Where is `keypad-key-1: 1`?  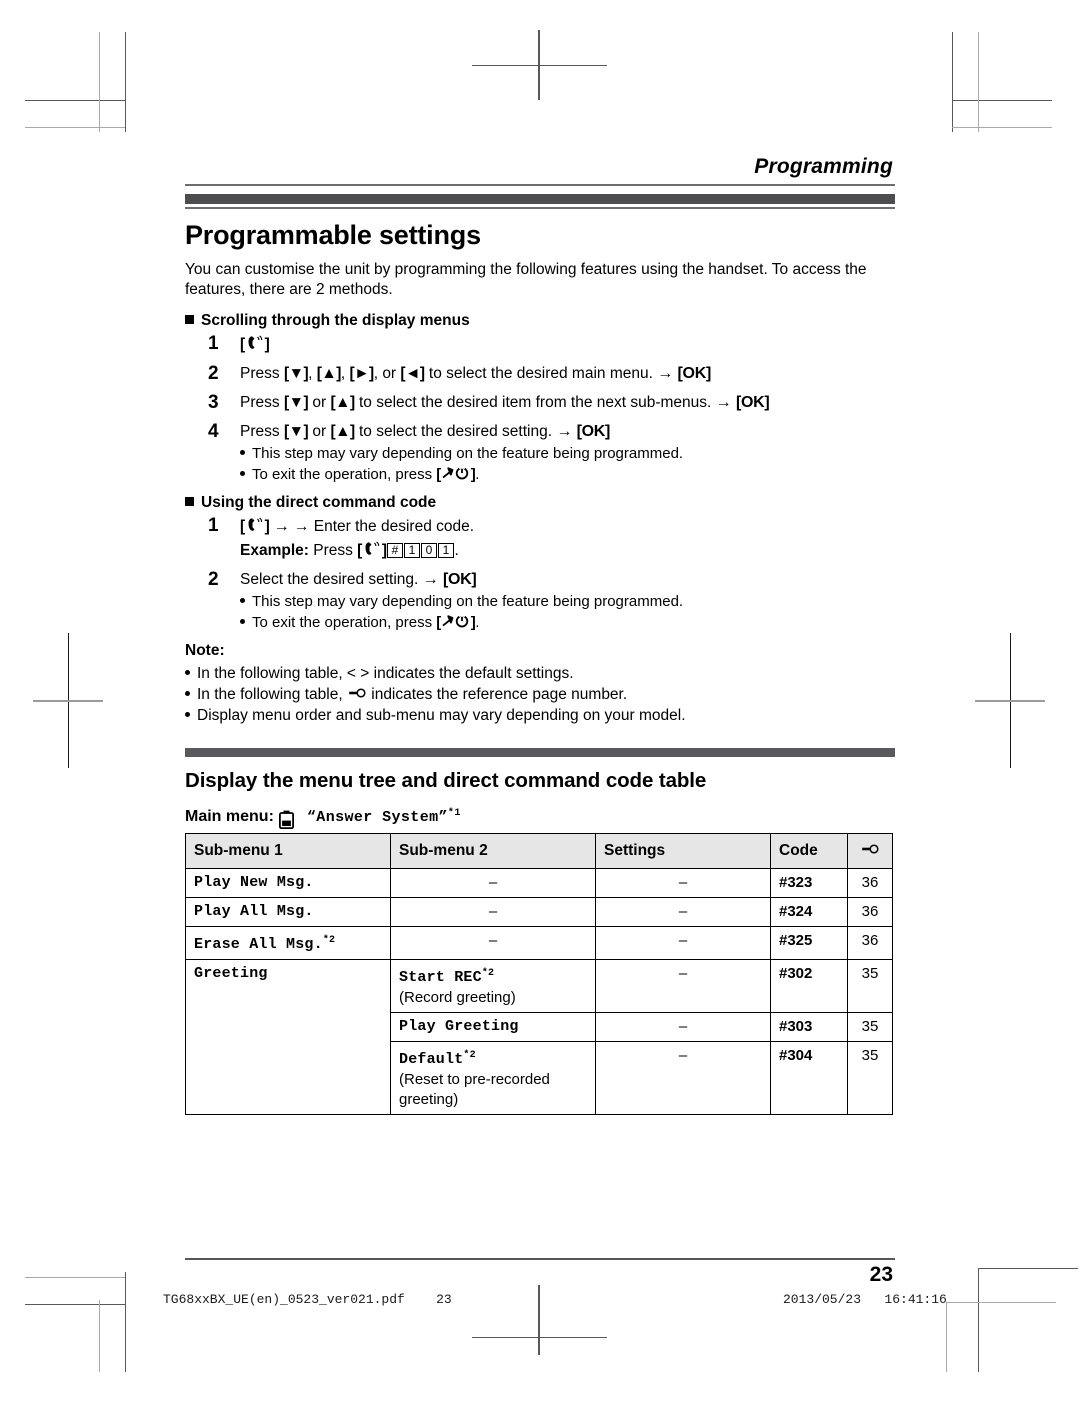 keypad-key-1: 1 is located at coordinates (412, 550).